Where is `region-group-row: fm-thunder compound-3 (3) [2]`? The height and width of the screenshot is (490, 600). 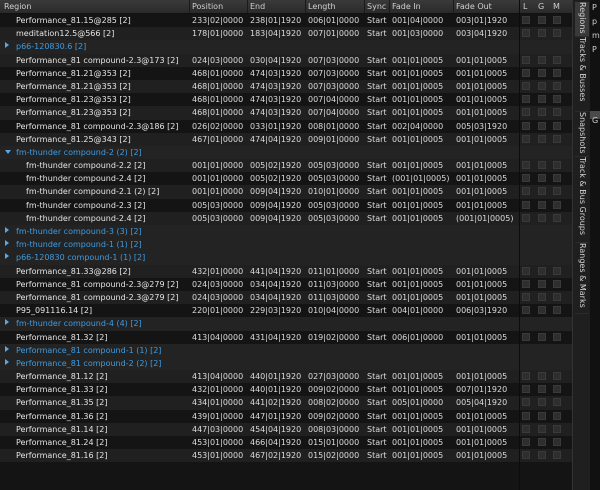 region-group-row: fm-thunder compound-3 (3) [2] is located at coordinates (286, 232).